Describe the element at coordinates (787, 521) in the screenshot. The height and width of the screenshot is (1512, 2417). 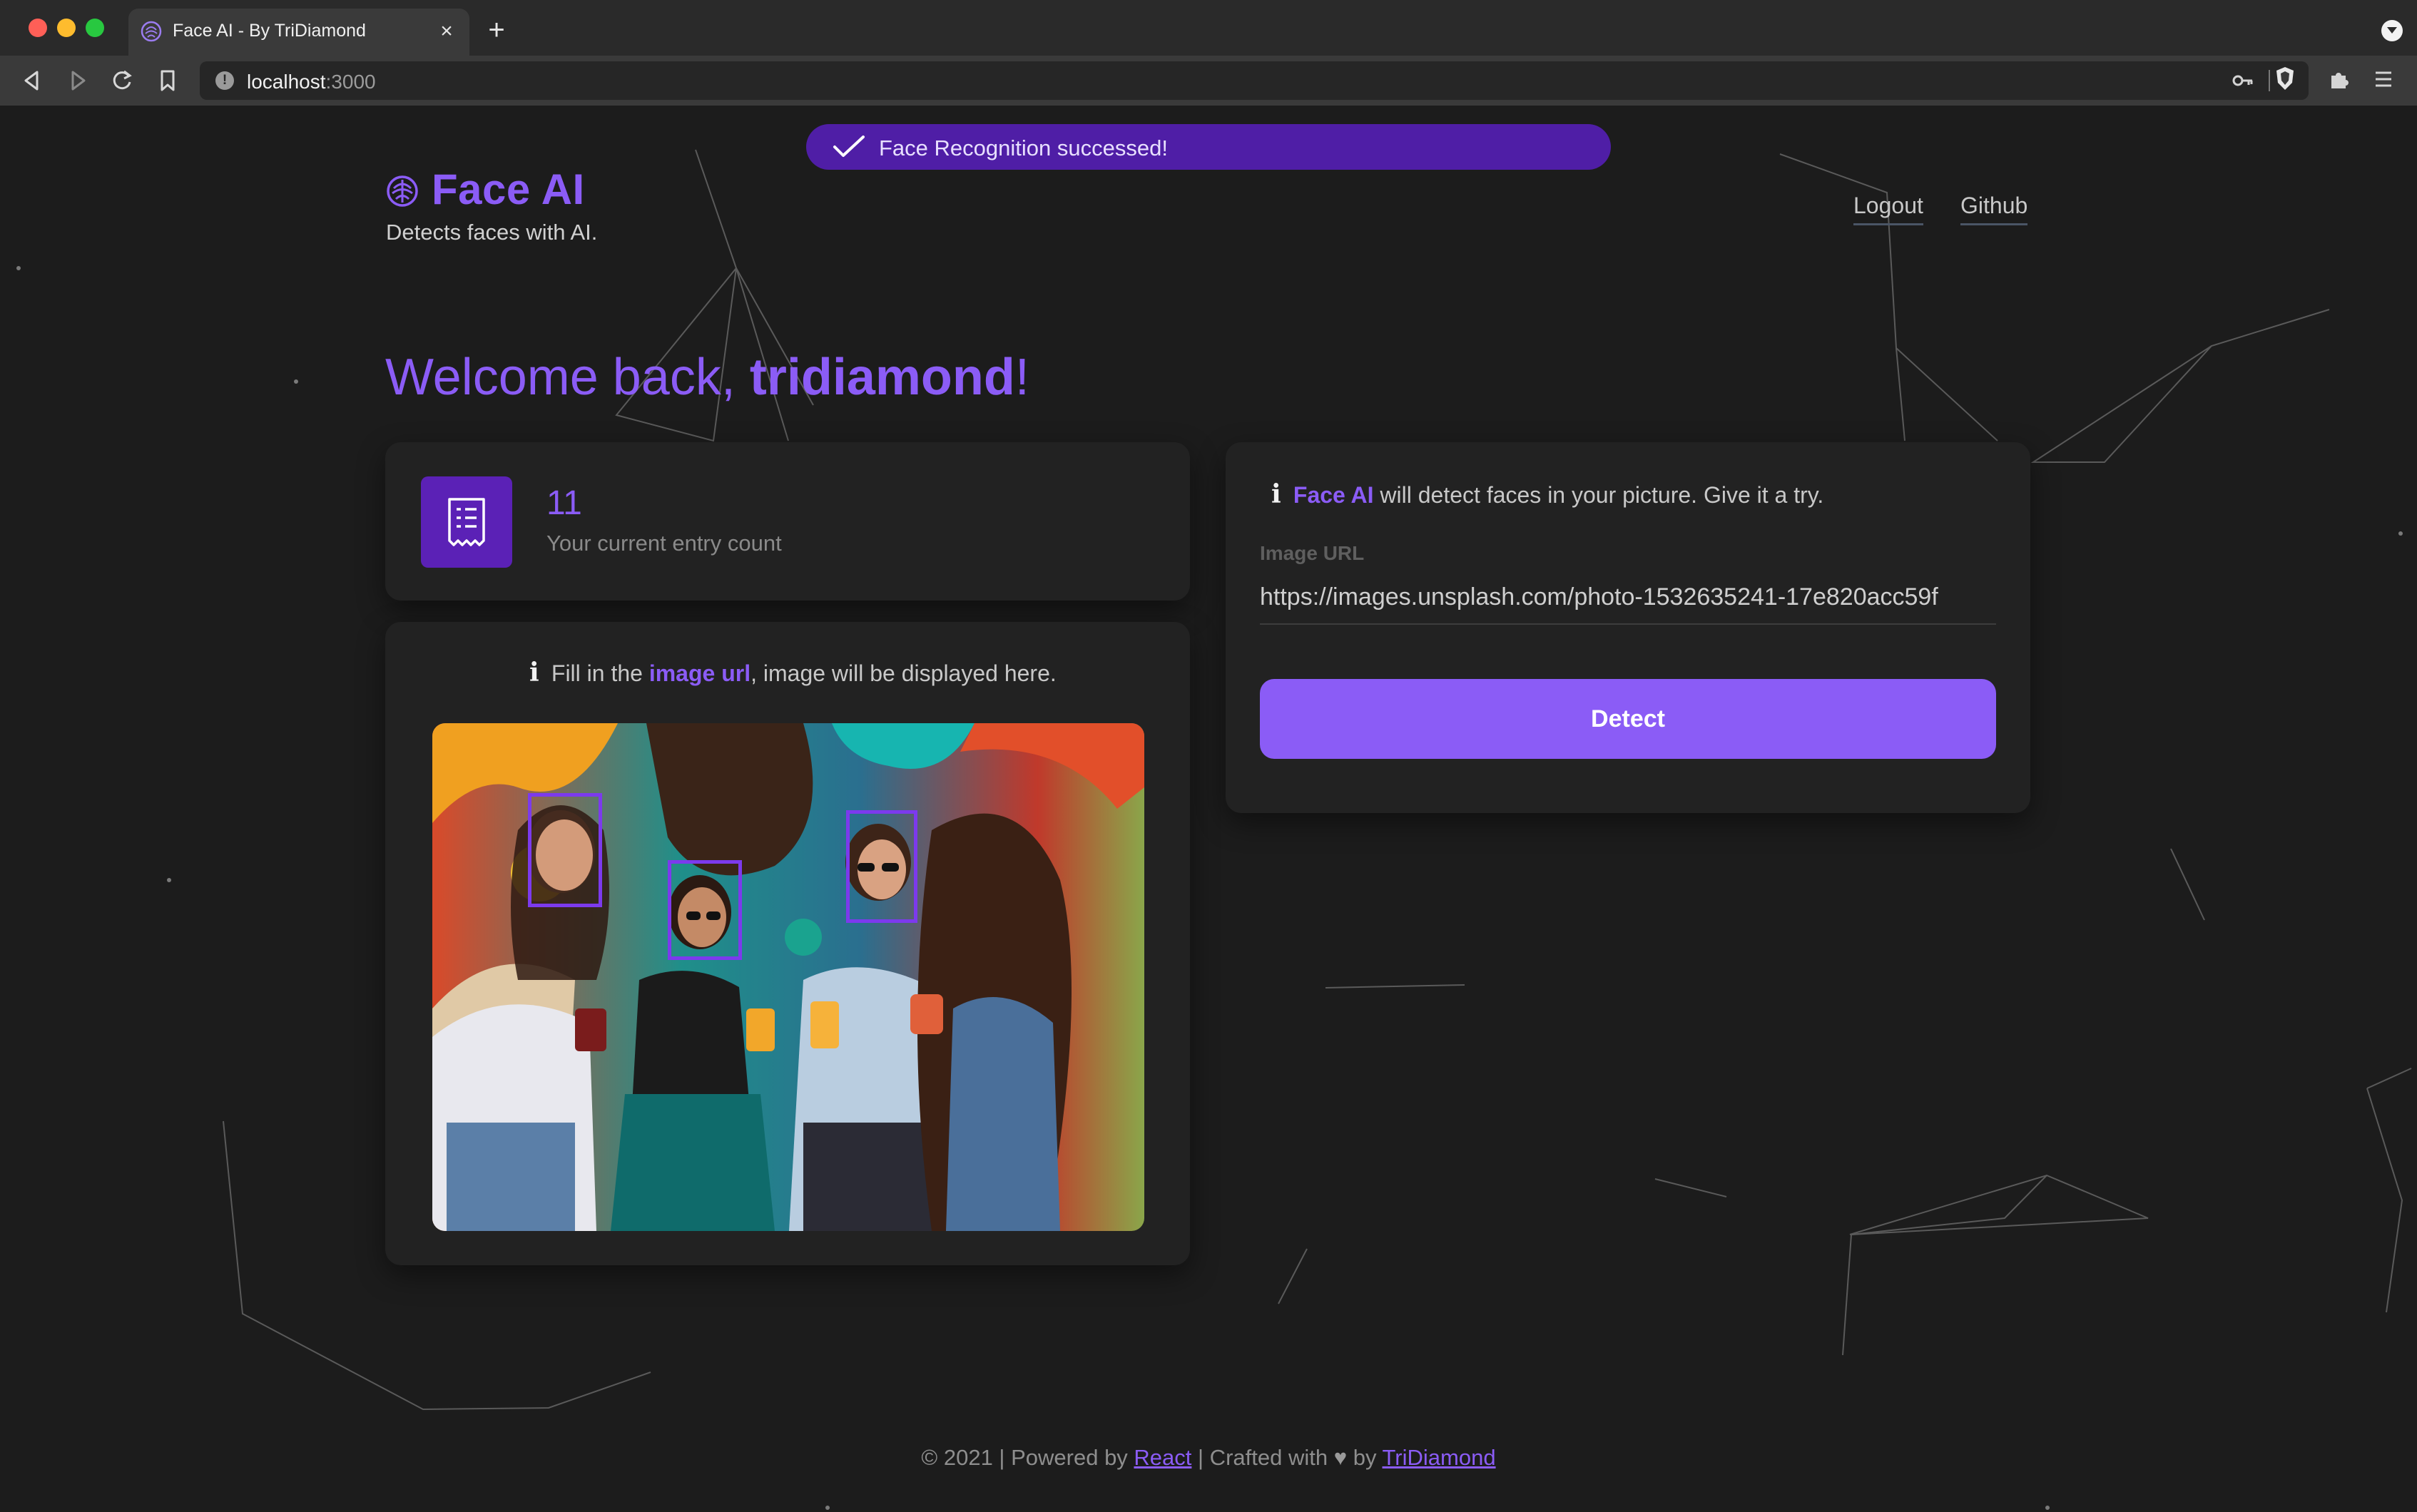
I see `entry-count-card: 11 Your current entry count` at that location.